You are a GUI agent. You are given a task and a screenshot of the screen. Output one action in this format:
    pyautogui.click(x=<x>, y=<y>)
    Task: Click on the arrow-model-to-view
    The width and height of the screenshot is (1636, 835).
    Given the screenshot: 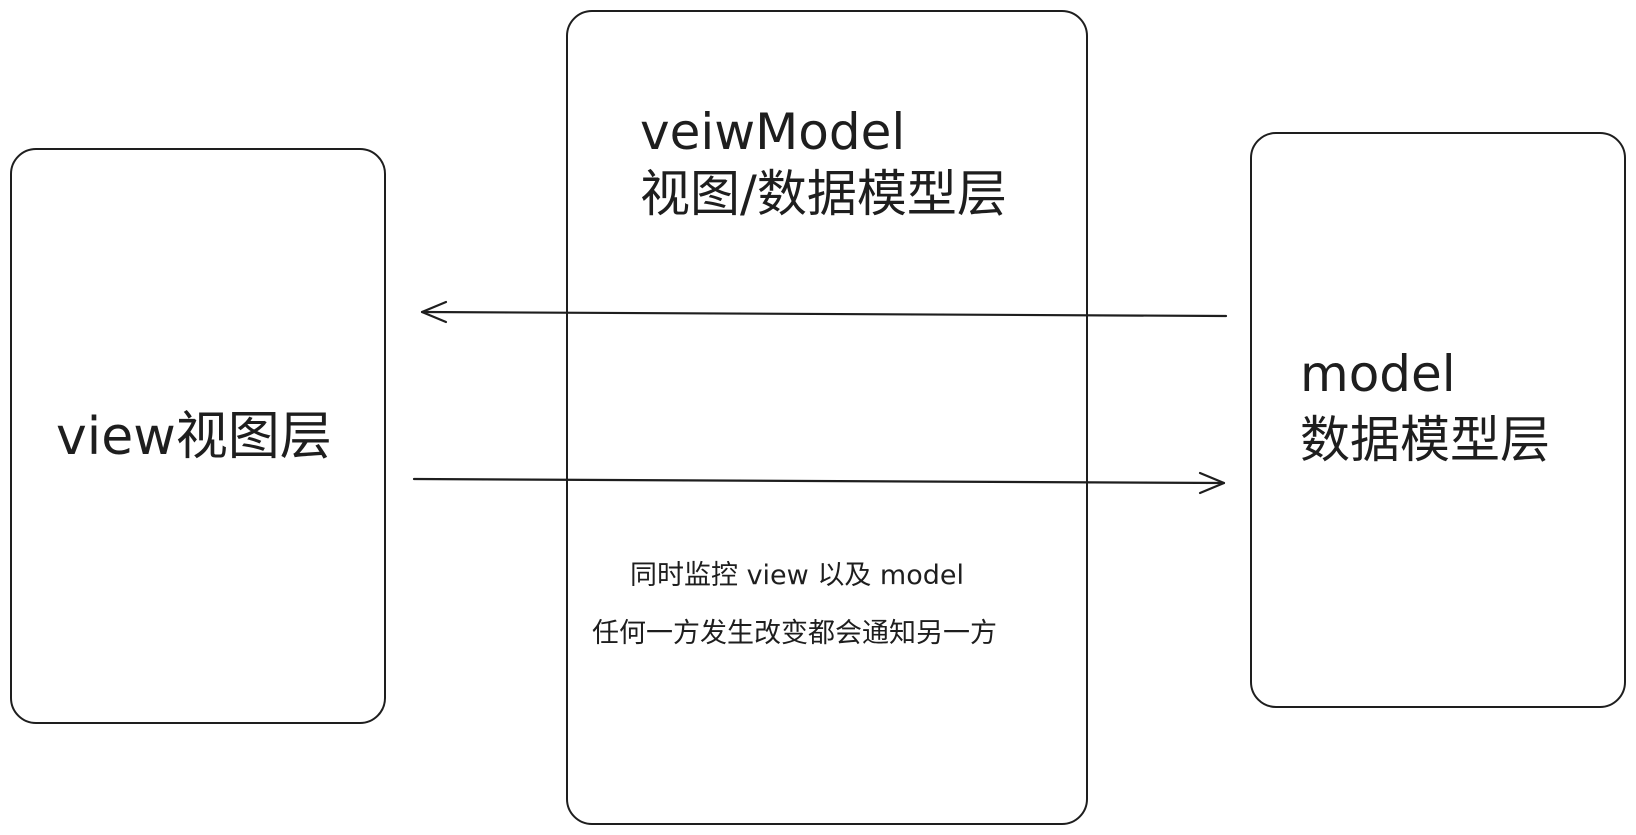 What is the action you would take?
    pyautogui.click(x=824, y=312)
    